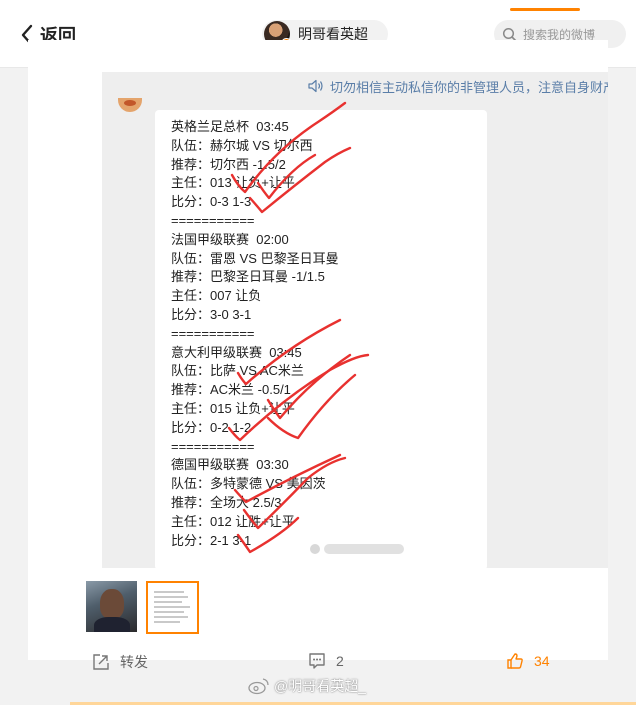  I want to click on message-line: 队伍：比萨 VS AC米兰, so click(237, 371).